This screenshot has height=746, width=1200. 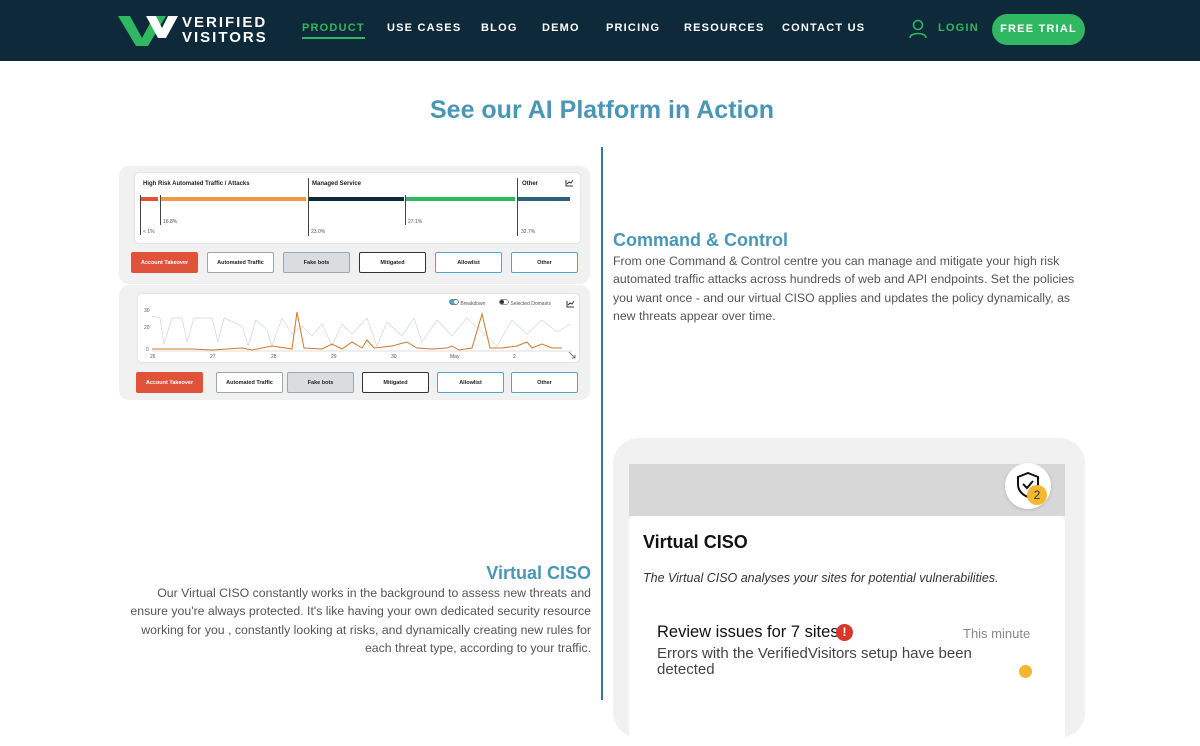 What do you see at coordinates (1038, 29) in the screenshot?
I see `free-trial-button: FREE TRIAL` at bounding box center [1038, 29].